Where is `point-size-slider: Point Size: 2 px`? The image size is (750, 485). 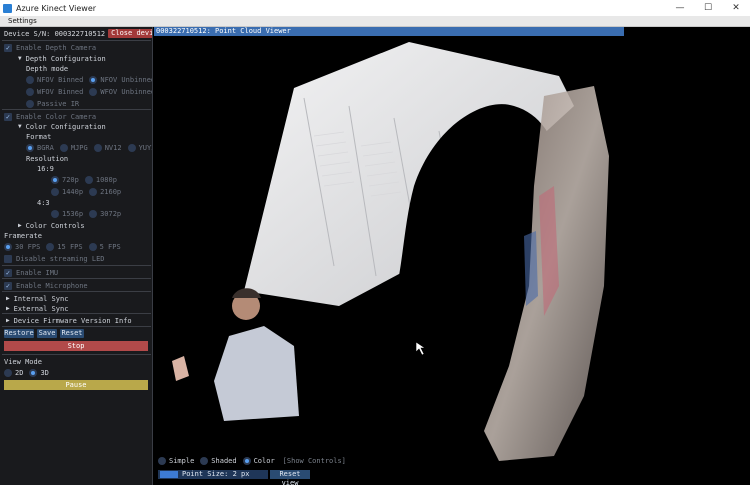 point-size-slider: Point Size: 2 px is located at coordinates (213, 474).